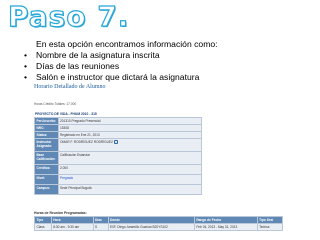 This screenshot has height=240, width=320. I want to click on row-value: 15308, so click(129, 128).